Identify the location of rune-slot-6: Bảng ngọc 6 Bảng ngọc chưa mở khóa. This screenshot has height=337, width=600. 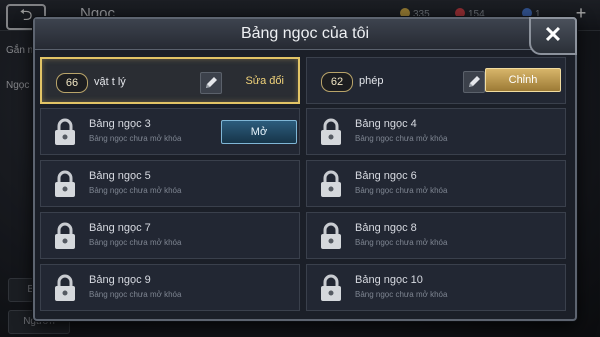
(436, 183).